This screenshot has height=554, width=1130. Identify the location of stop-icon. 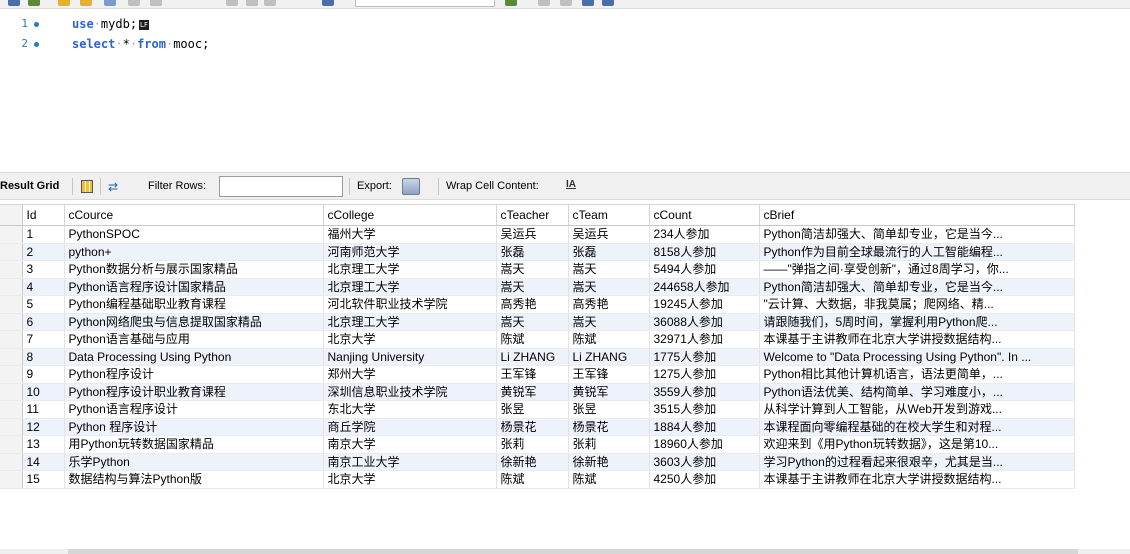
(134, 3).